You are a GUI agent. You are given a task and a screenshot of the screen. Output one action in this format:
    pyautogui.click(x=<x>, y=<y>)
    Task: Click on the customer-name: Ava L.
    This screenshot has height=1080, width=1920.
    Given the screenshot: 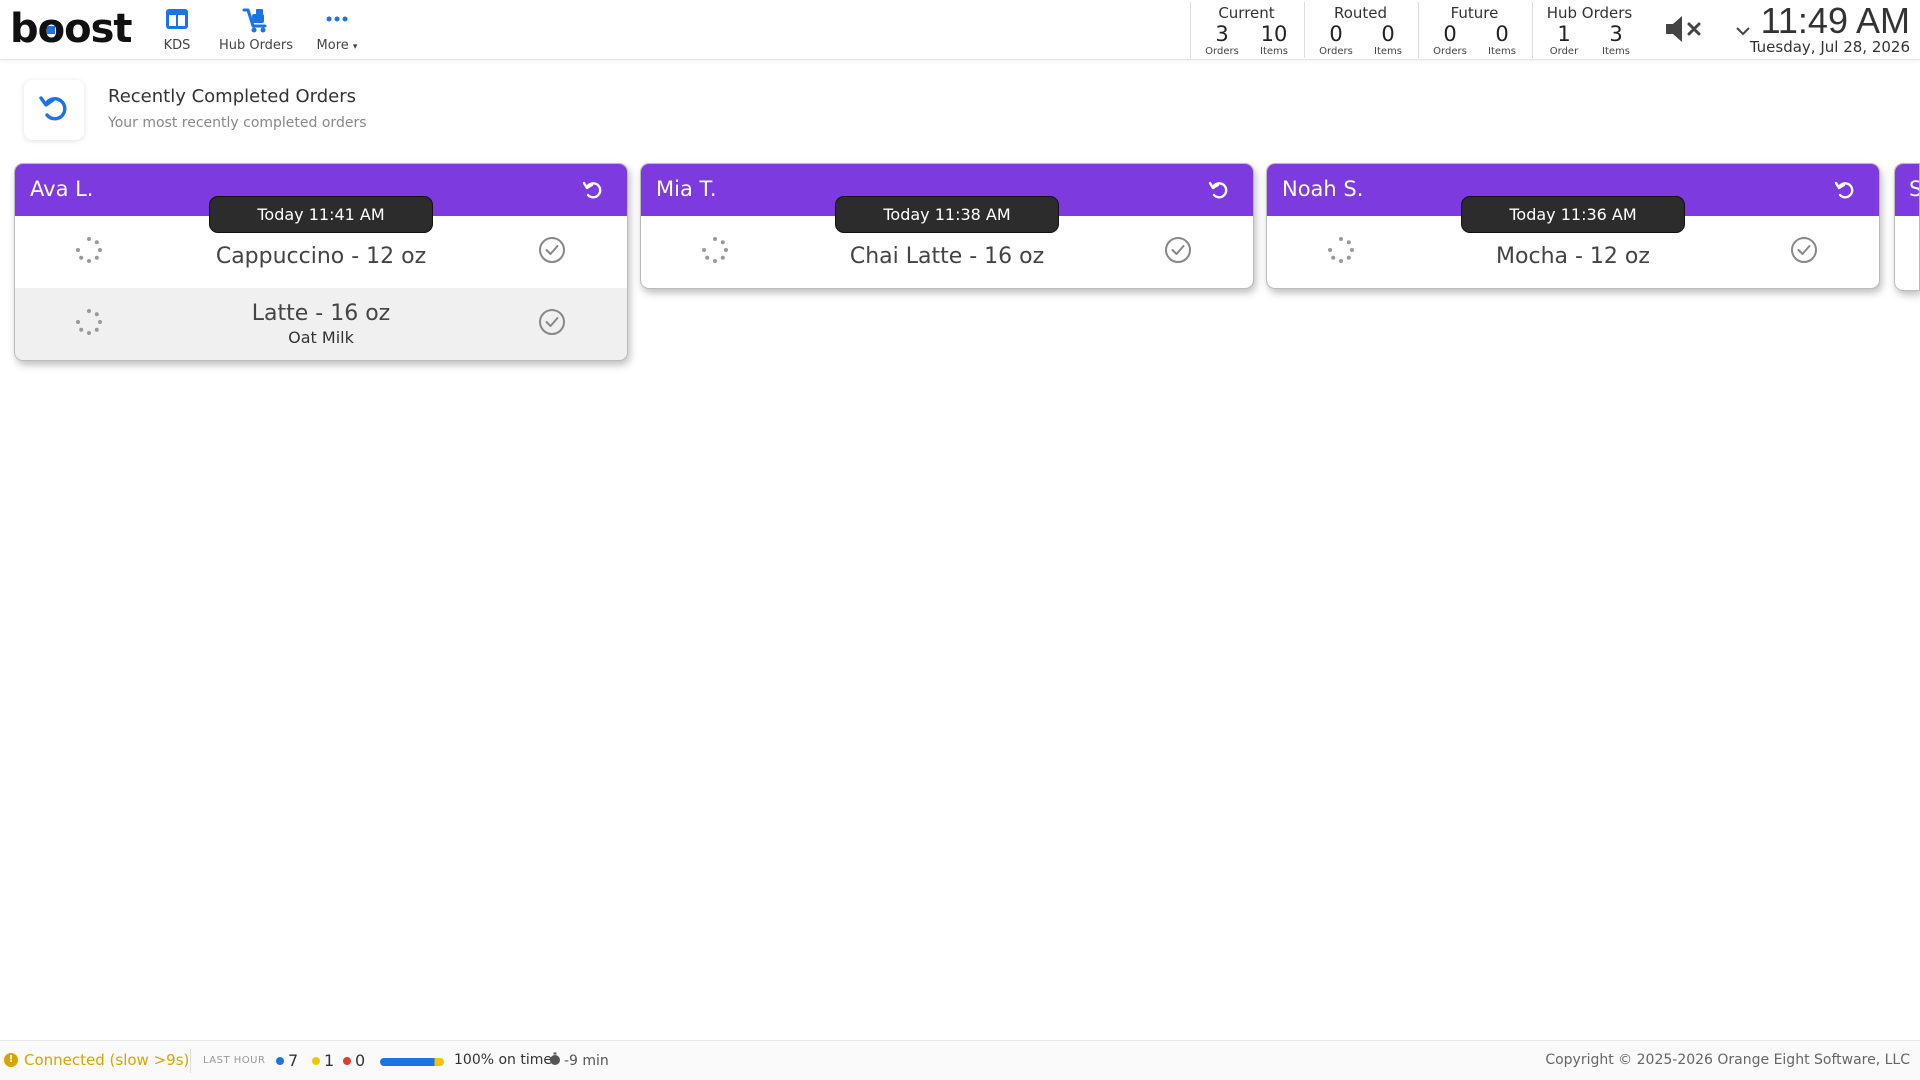 What is the action you would take?
    pyautogui.click(x=62, y=189)
    